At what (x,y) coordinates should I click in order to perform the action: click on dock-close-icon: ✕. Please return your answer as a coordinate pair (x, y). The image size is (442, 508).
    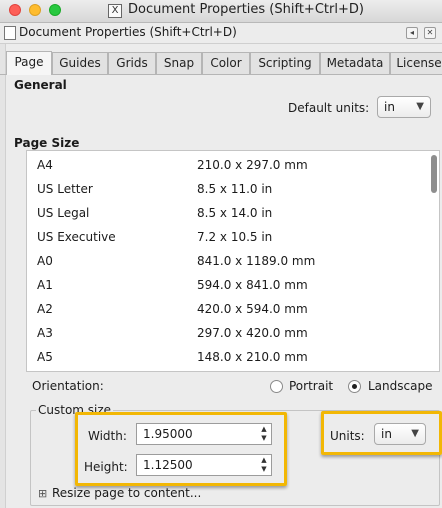
    Looking at the image, I should click on (430, 33).